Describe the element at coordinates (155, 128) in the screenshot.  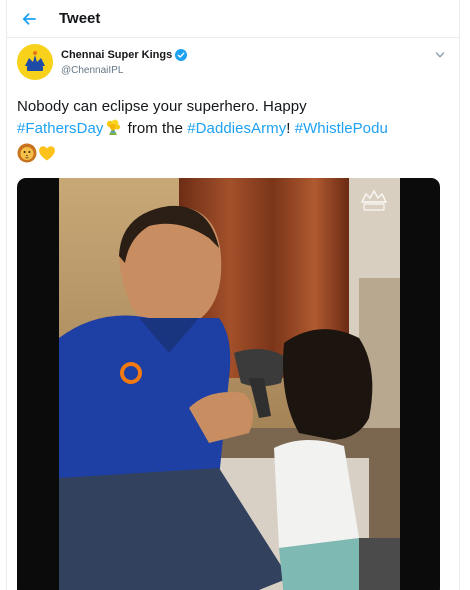
I see `tweet-text-part: from the` at that location.